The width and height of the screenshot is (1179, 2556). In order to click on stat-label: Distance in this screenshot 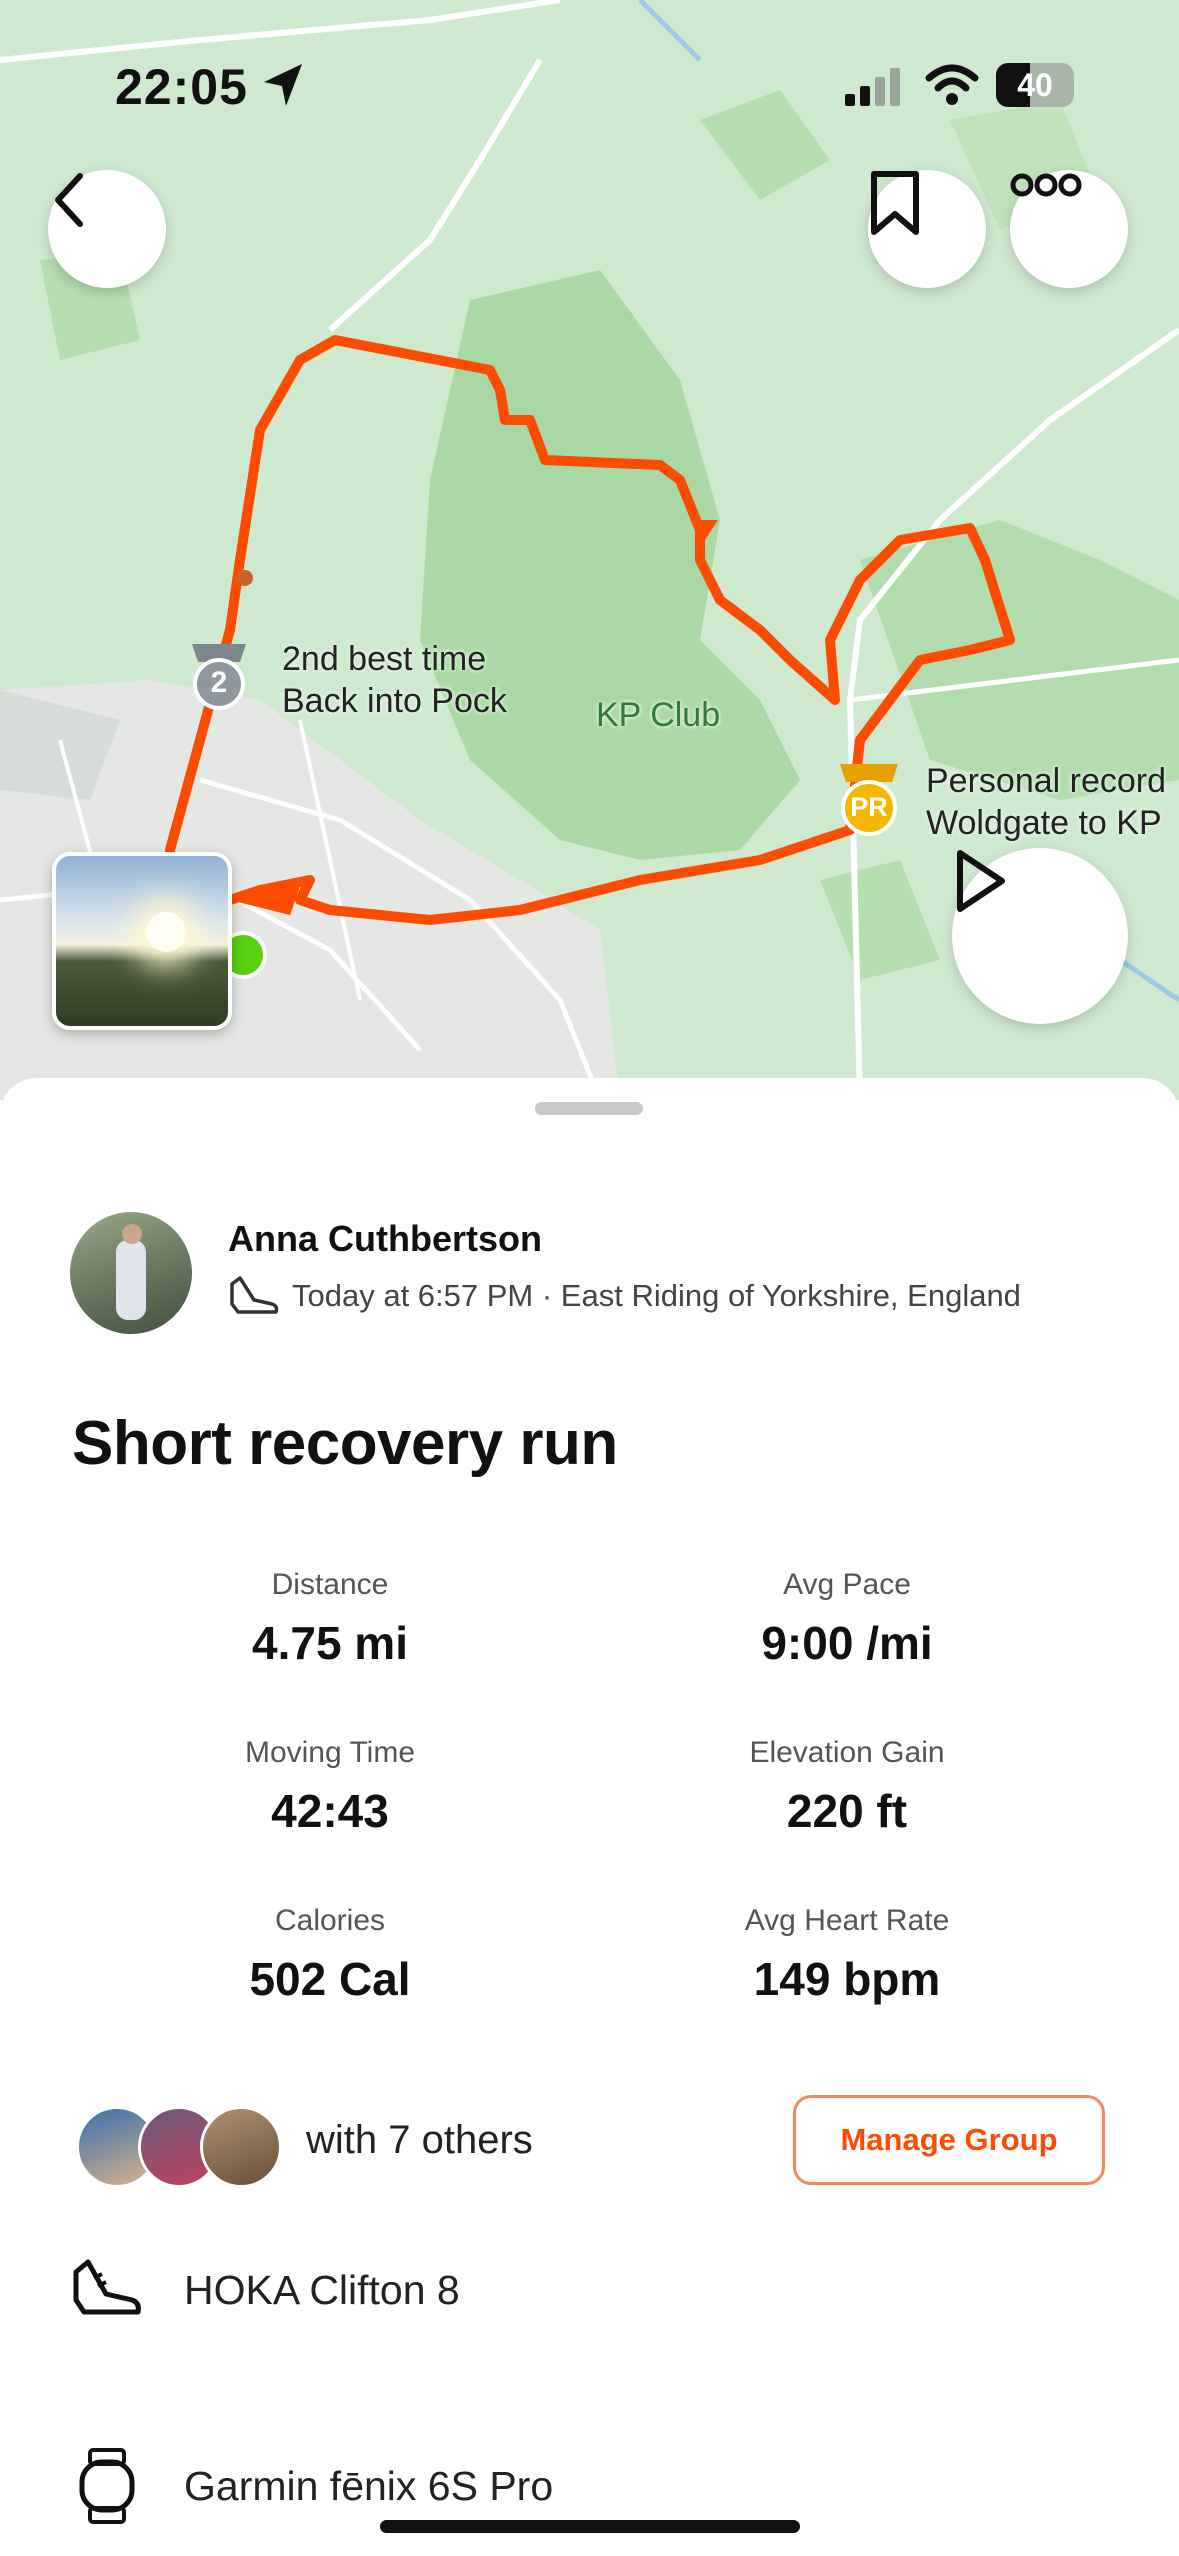, I will do `click(330, 1584)`.